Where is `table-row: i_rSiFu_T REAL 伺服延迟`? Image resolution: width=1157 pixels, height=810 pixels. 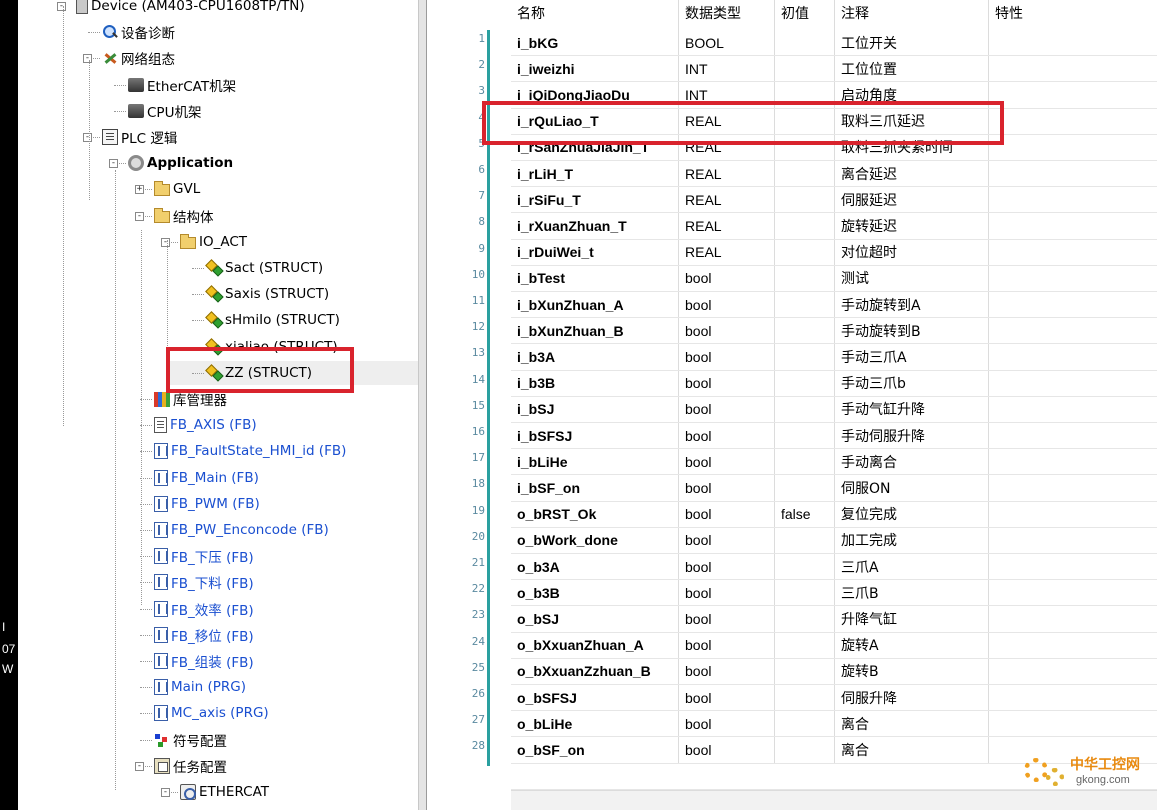
table-row: i_rSiFu_T REAL 伺服延迟 is located at coordinates (834, 200).